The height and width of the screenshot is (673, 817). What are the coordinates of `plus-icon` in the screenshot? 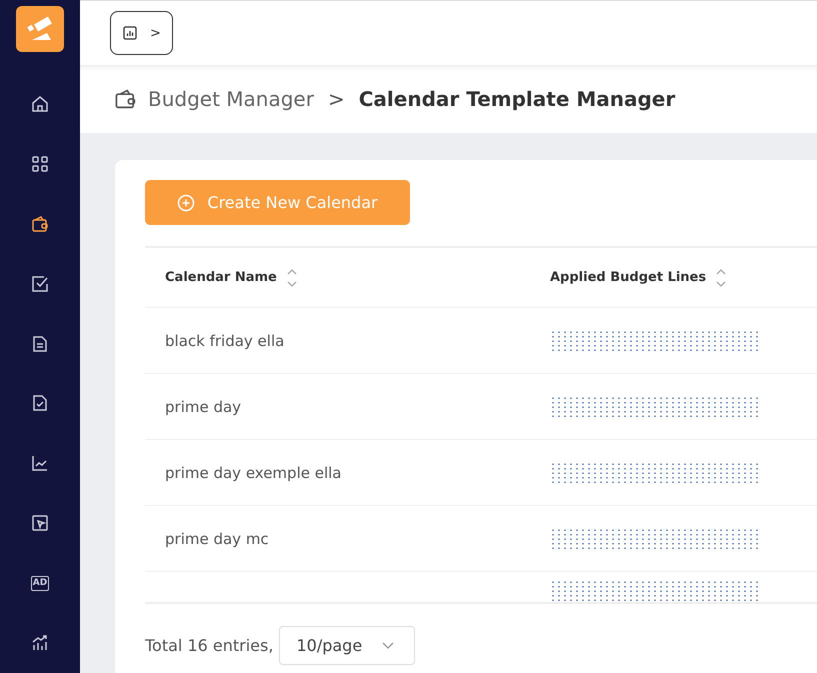 It's located at (186, 203).